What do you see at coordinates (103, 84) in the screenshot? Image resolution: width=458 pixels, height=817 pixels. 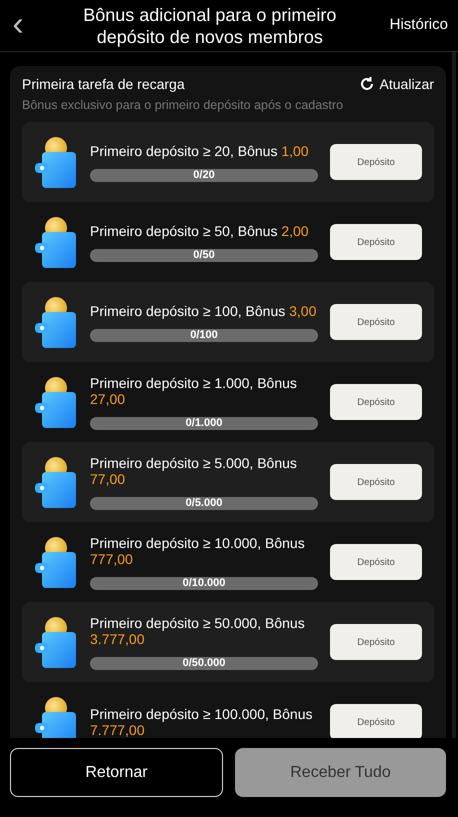 I see `section-title: Primeira tarefa de recarga` at bounding box center [103, 84].